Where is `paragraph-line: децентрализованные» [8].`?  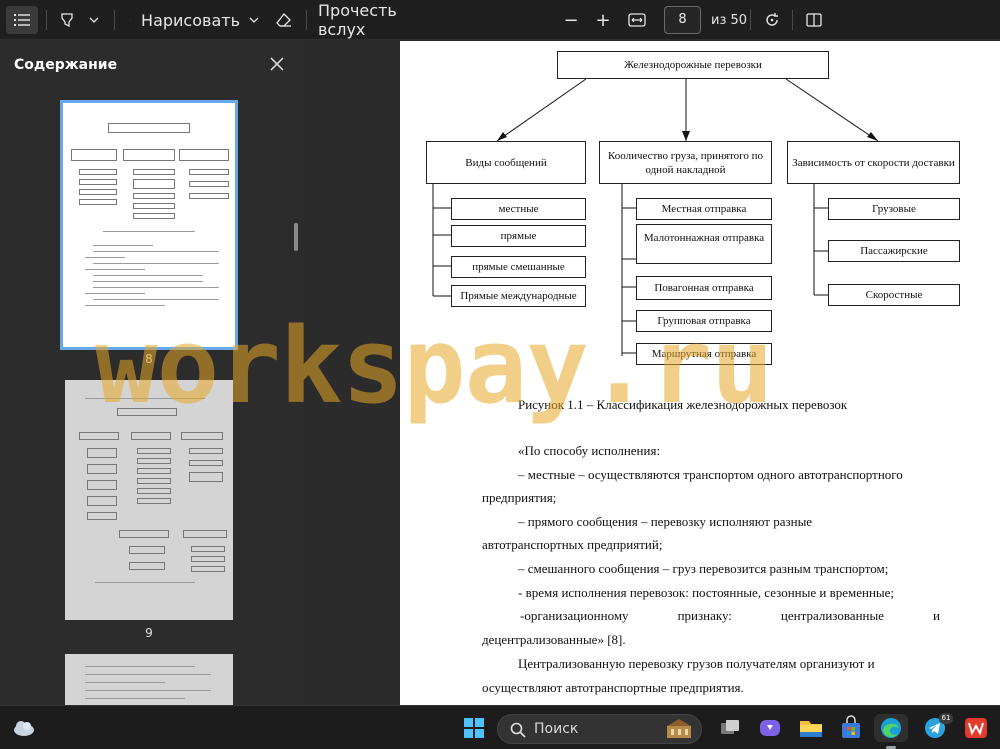 paragraph-line: децентрализованные» [8]. is located at coordinates (554, 639).